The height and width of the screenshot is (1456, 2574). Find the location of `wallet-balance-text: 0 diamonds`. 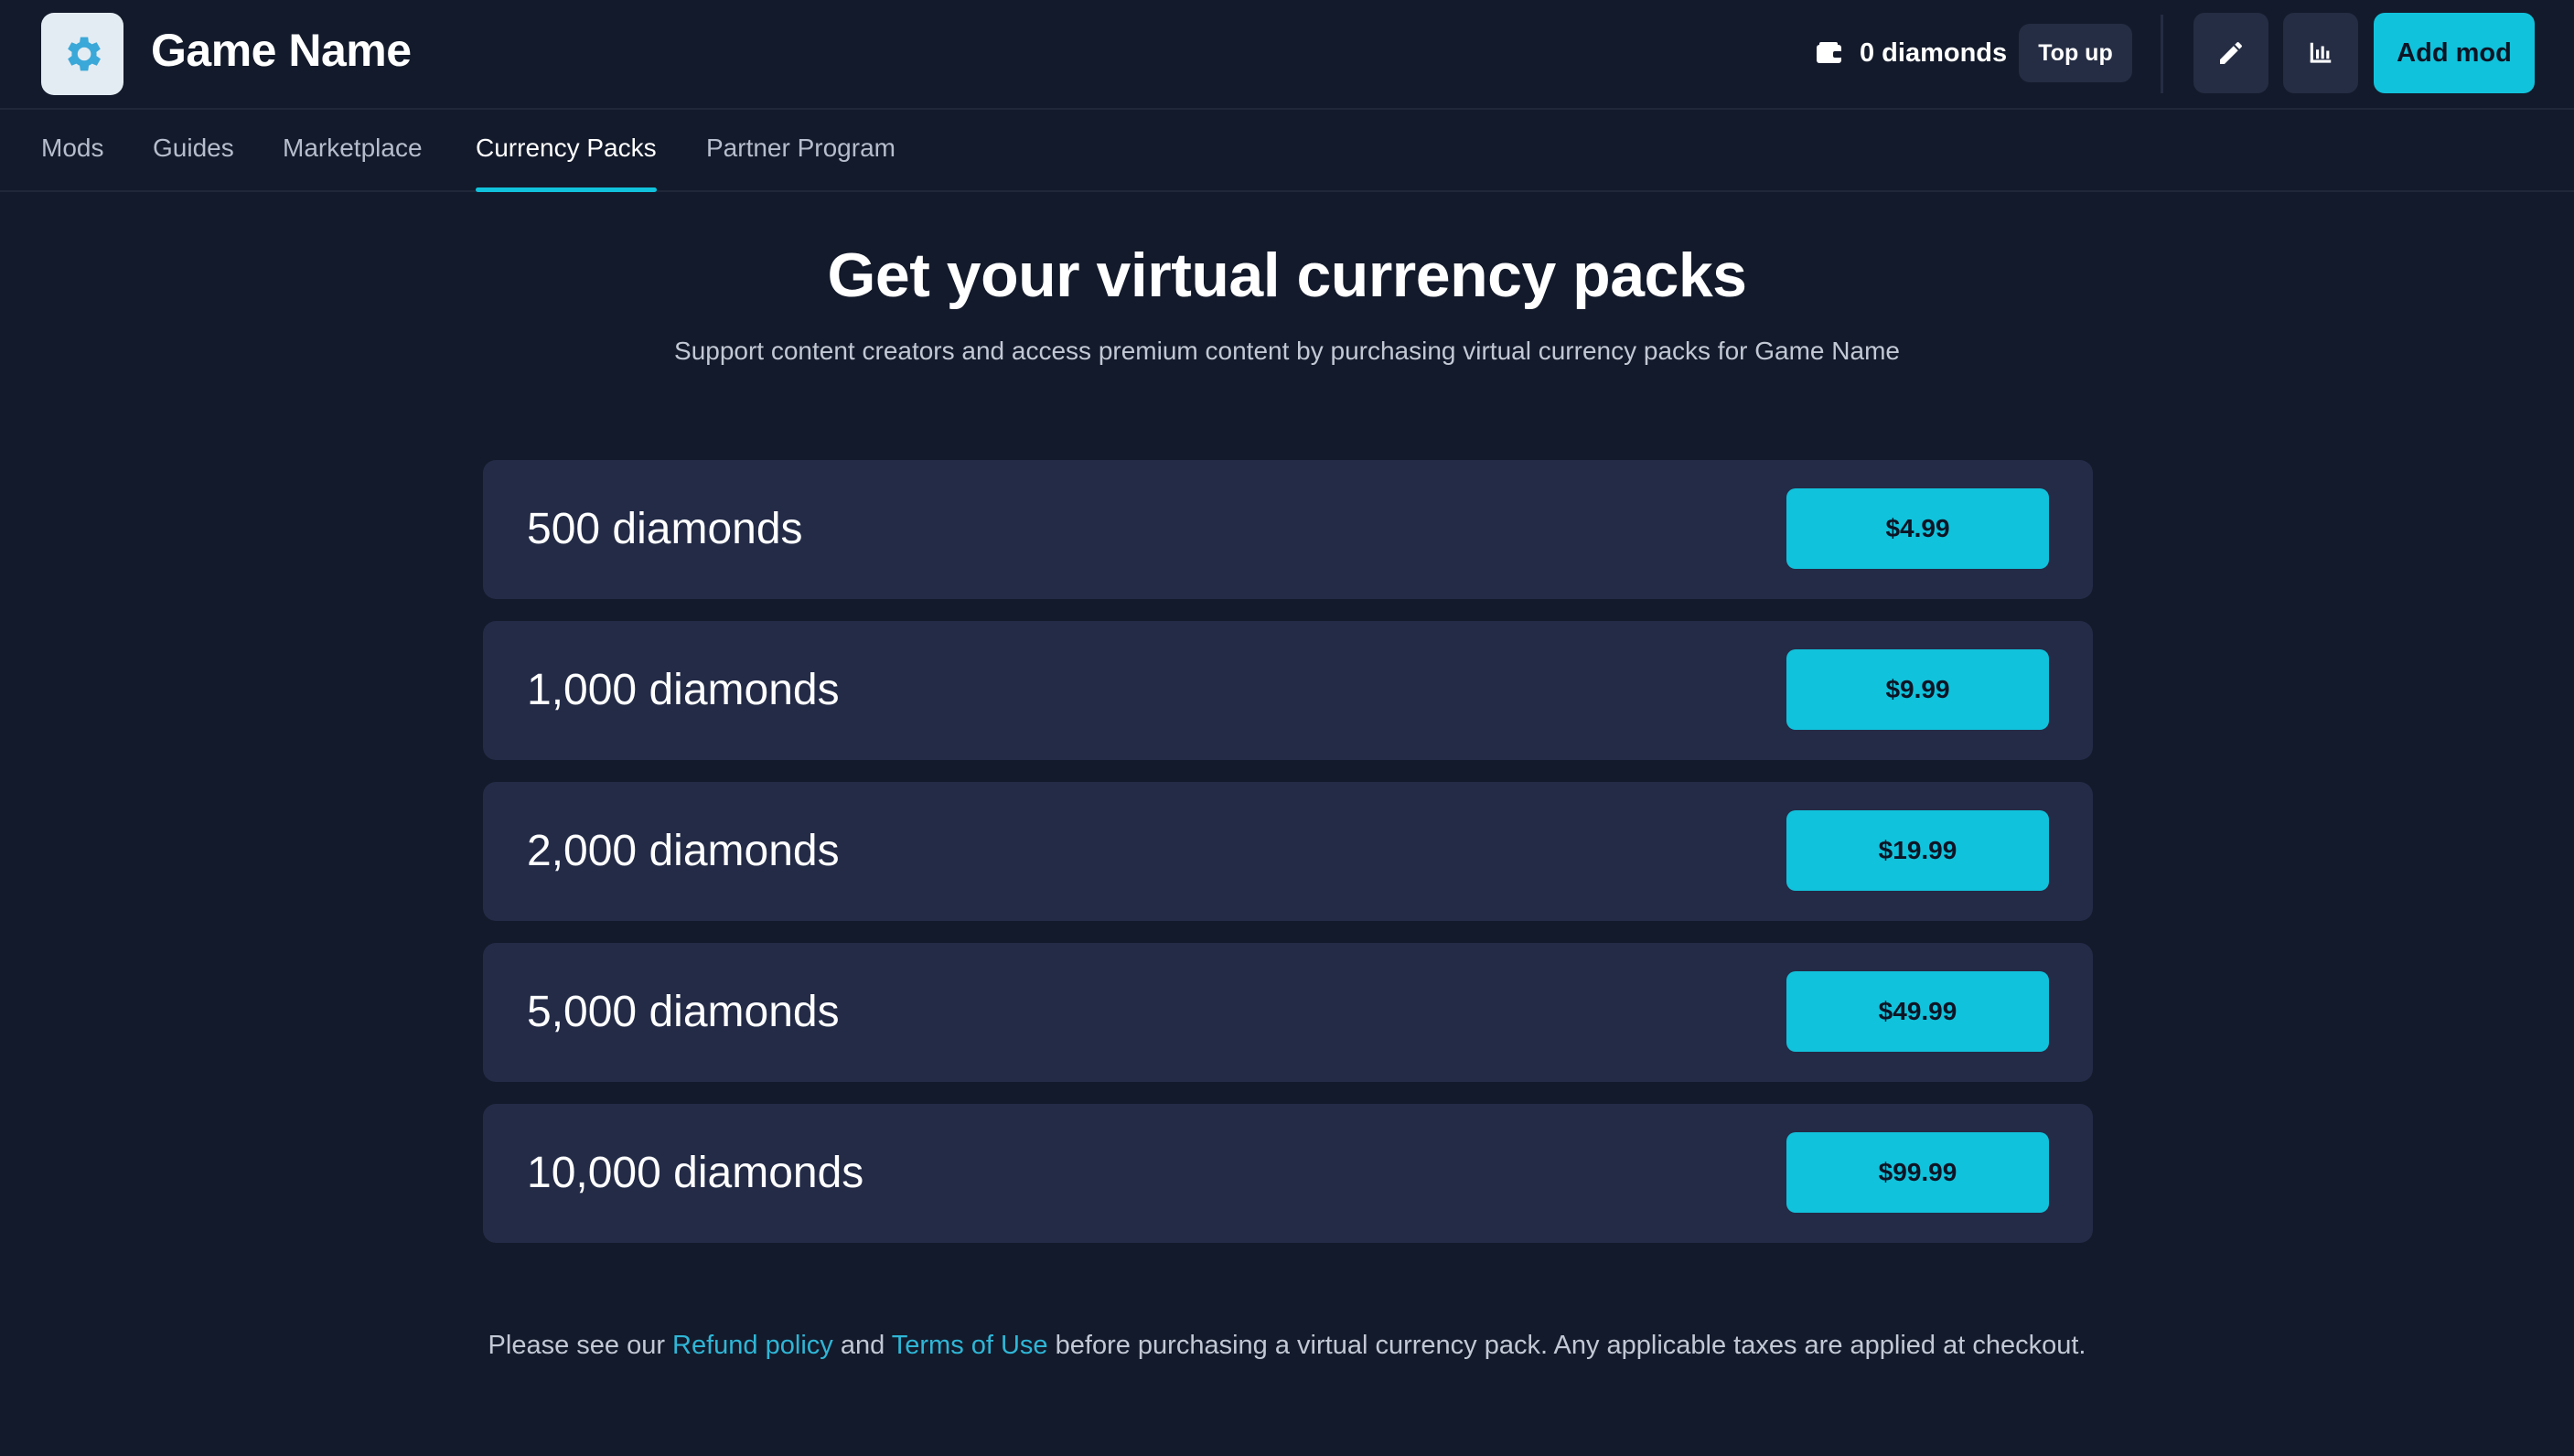

wallet-balance-text: 0 diamonds is located at coordinates (1934, 52).